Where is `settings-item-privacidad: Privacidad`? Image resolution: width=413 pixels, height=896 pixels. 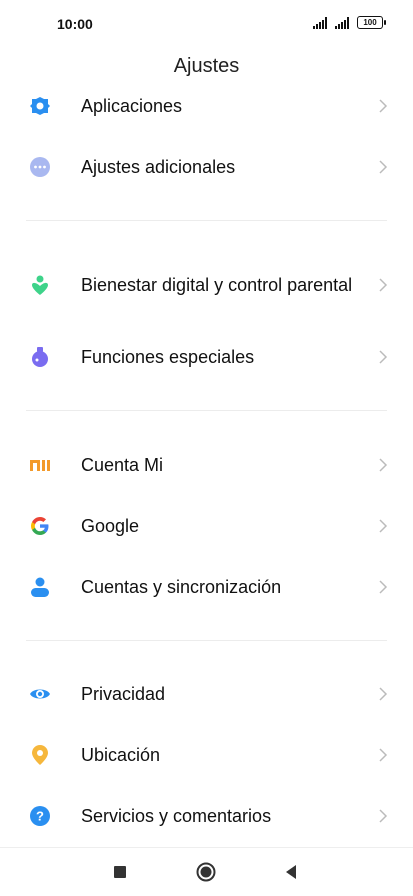
settings-item-privacidad: Privacidad is located at coordinates (206, 694).